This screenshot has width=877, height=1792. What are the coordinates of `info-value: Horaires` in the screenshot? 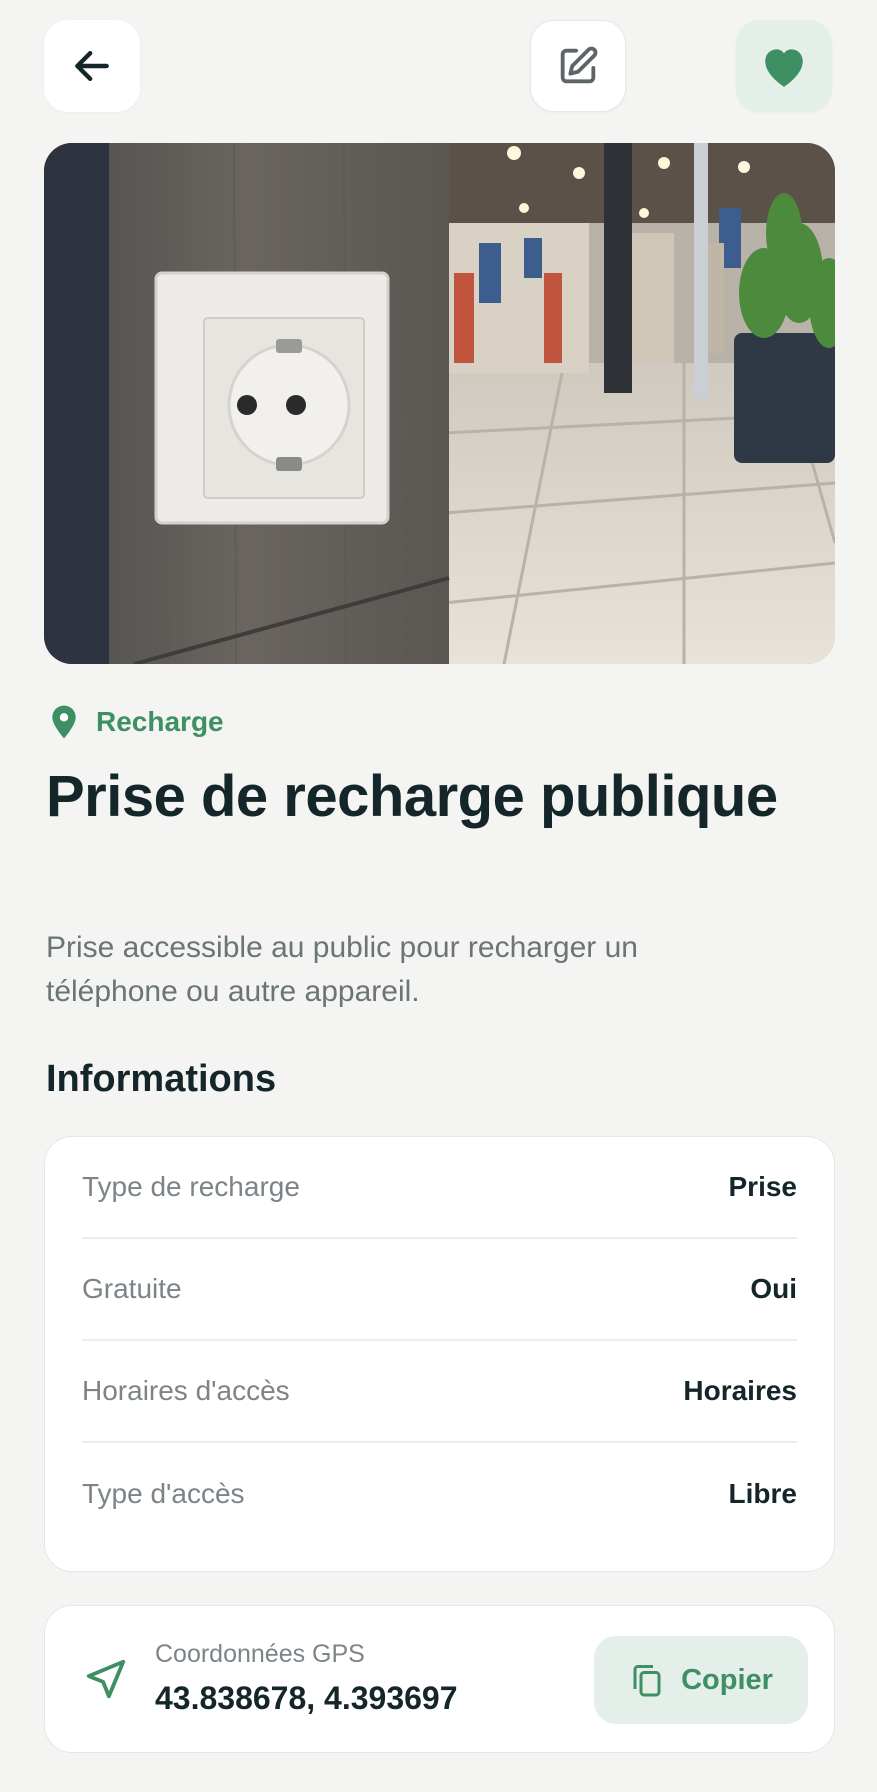 It's located at (740, 1390).